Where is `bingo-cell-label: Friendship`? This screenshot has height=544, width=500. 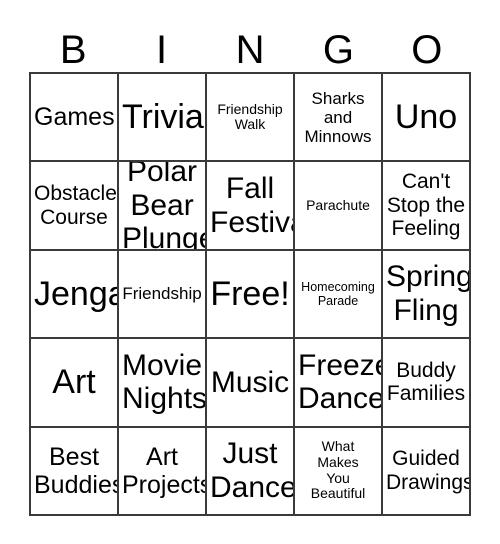
bingo-cell-label: Friendship is located at coordinates (162, 294).